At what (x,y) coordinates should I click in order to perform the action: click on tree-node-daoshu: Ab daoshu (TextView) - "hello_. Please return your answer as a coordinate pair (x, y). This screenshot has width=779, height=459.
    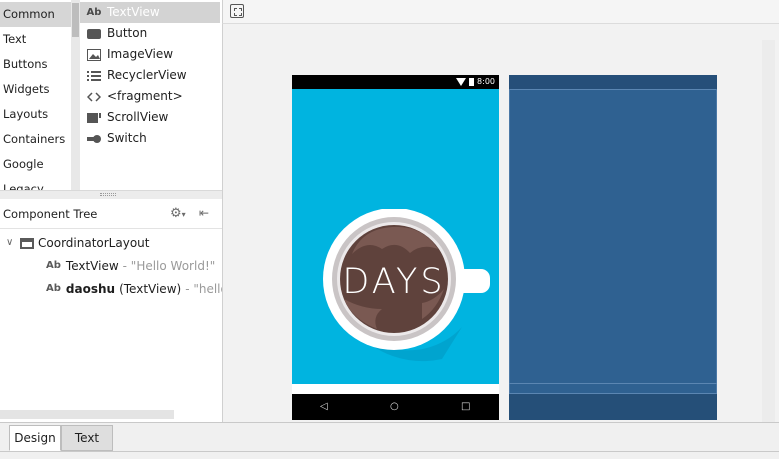
    Looking at the image, I should click on (140, 289).